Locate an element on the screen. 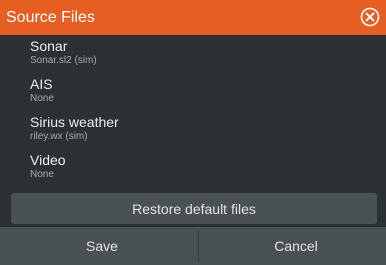 The image size is (386, 265). item-file: riley.wx (sim) is located at coordinates (59, 136).